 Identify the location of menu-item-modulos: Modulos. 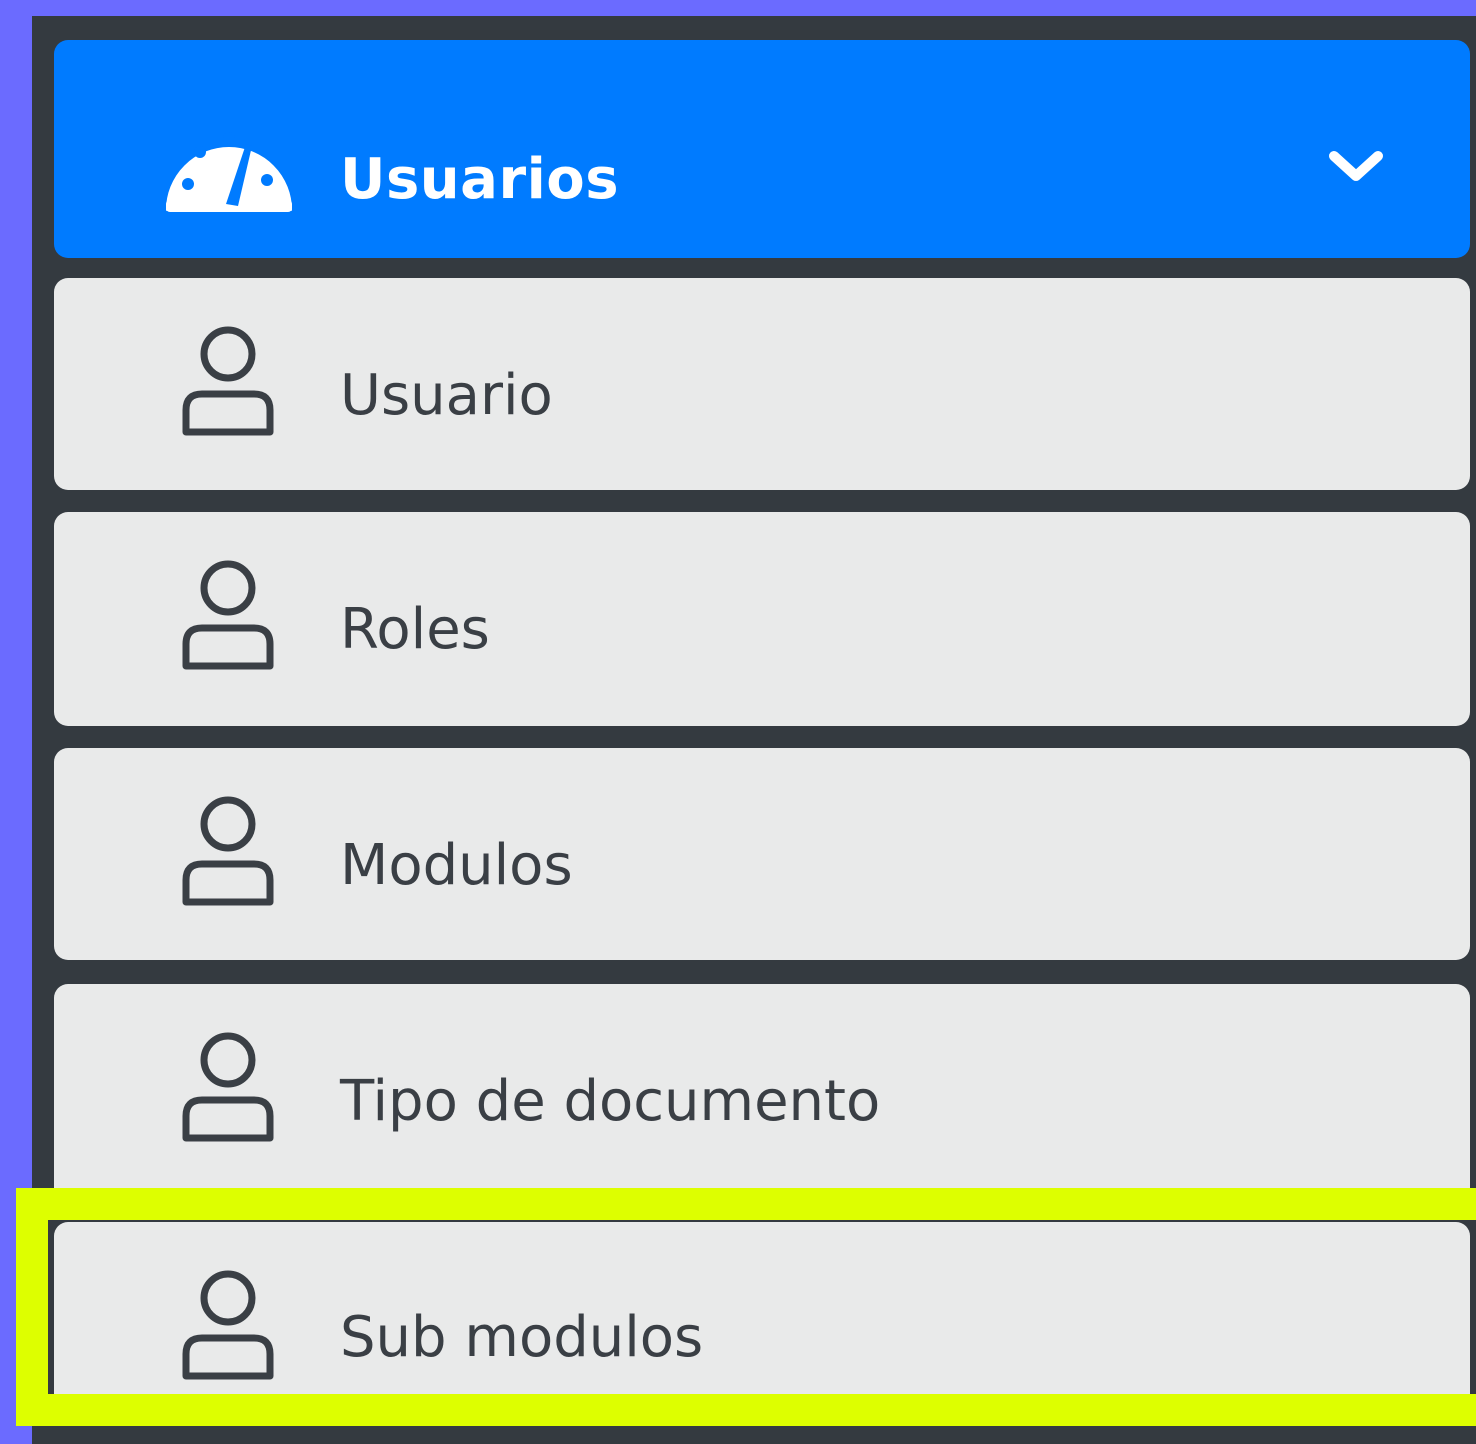
(762, 854).